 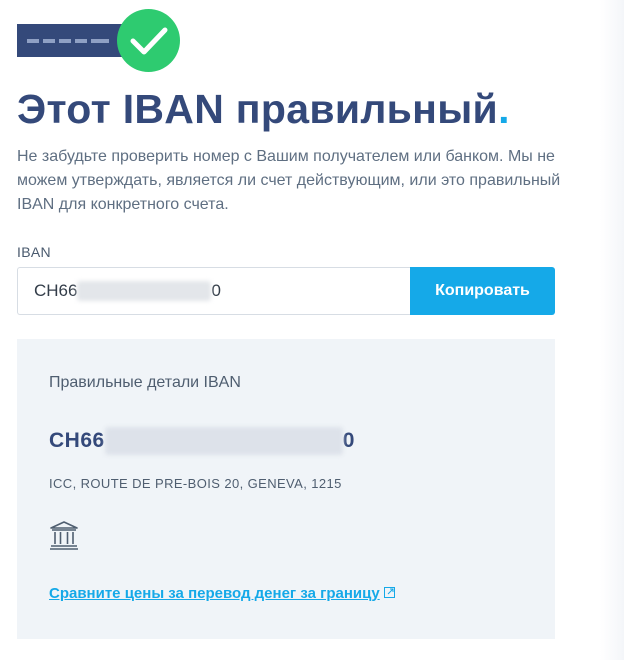 I want to click on page-title-text: Этот IBAN правильный, so click(x=258, y=109).